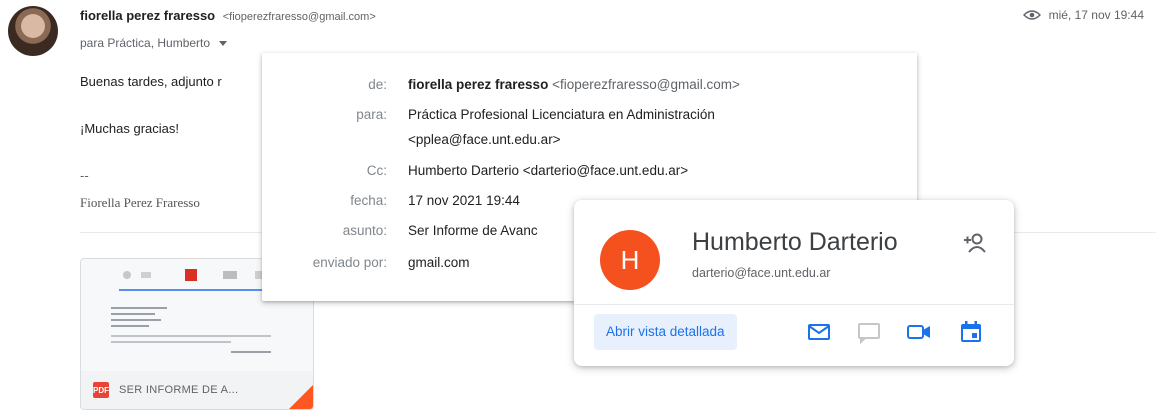  I want to click on chat-icon, so click(869, 332).